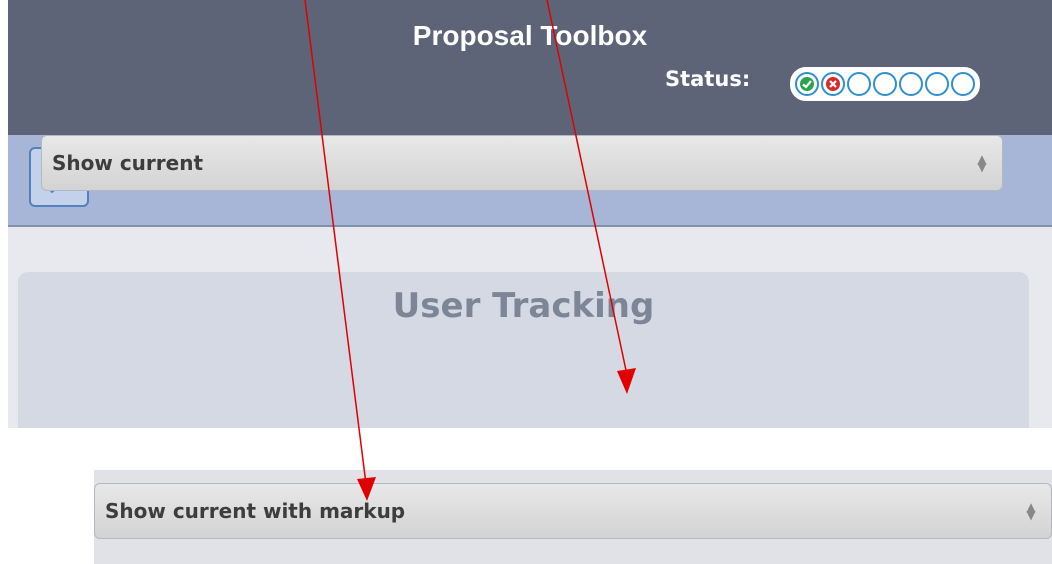 This screenshot has height=564, width=1052. What do you see at coordinates (530, 35) in the screenshot?
I see `toolbox-title: Proposal Toolbox` at bounding box center [530, 35].